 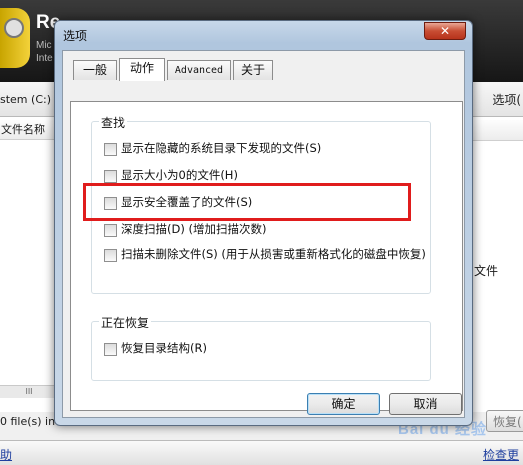 What do you see at coordinates (44, 45) in the screenshot?
I see `app-subtitle-1: Mic` at bounding box center [44, 45].